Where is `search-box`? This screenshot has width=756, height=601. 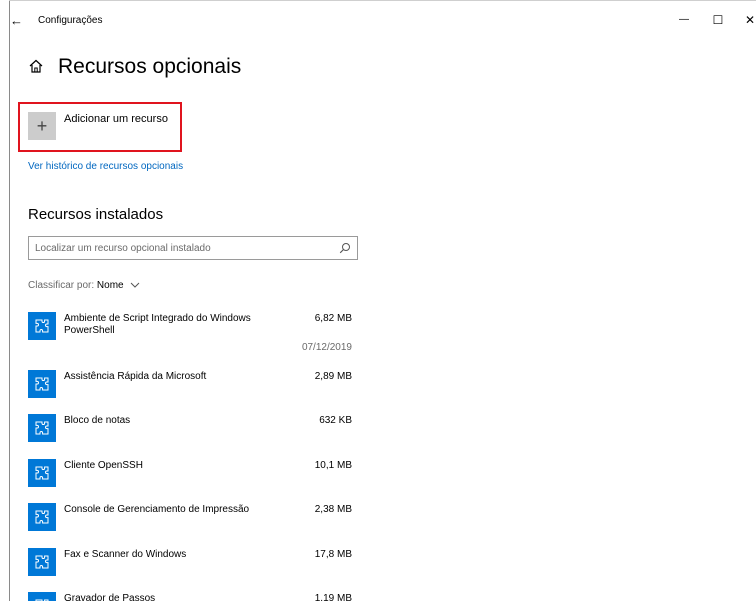 search-box is located at coordinates (193, 248).